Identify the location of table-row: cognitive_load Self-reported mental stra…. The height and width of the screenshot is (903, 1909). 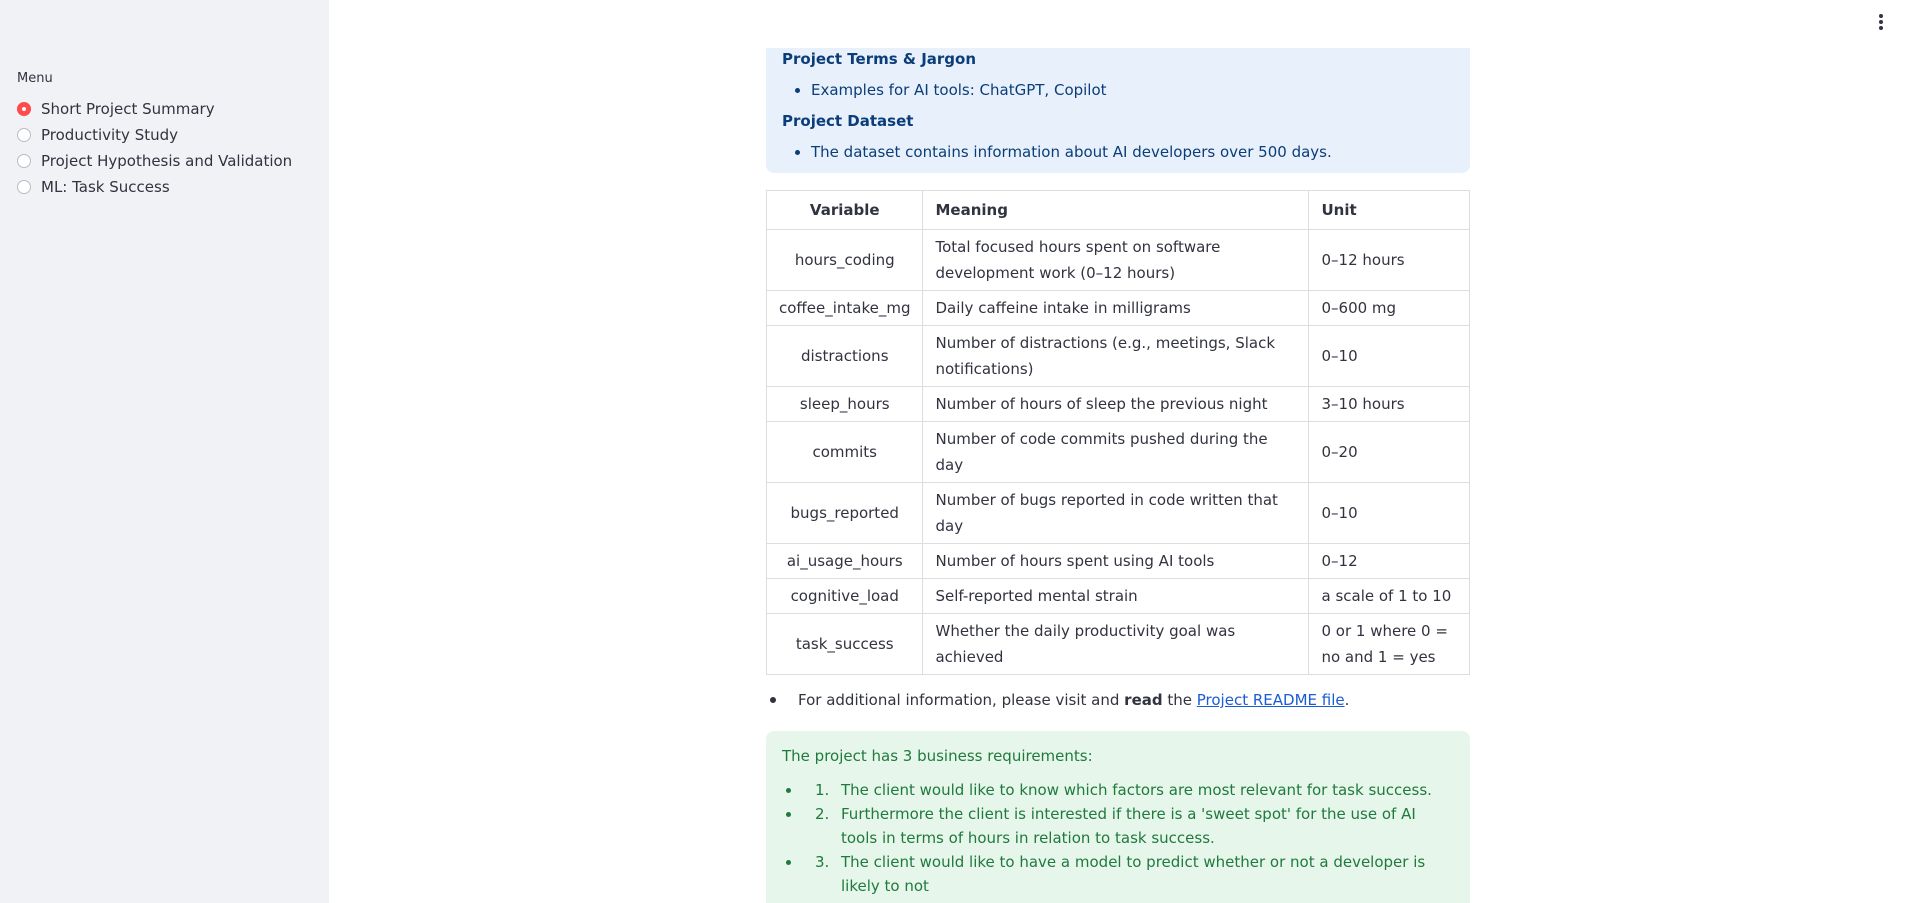
(1117, 596).